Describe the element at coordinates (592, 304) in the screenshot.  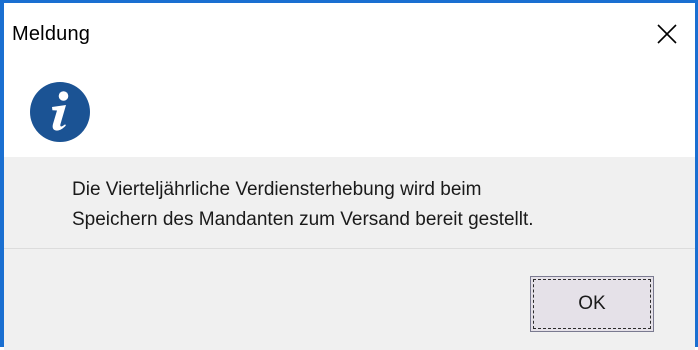
I see `ok-button: OK` at that location.